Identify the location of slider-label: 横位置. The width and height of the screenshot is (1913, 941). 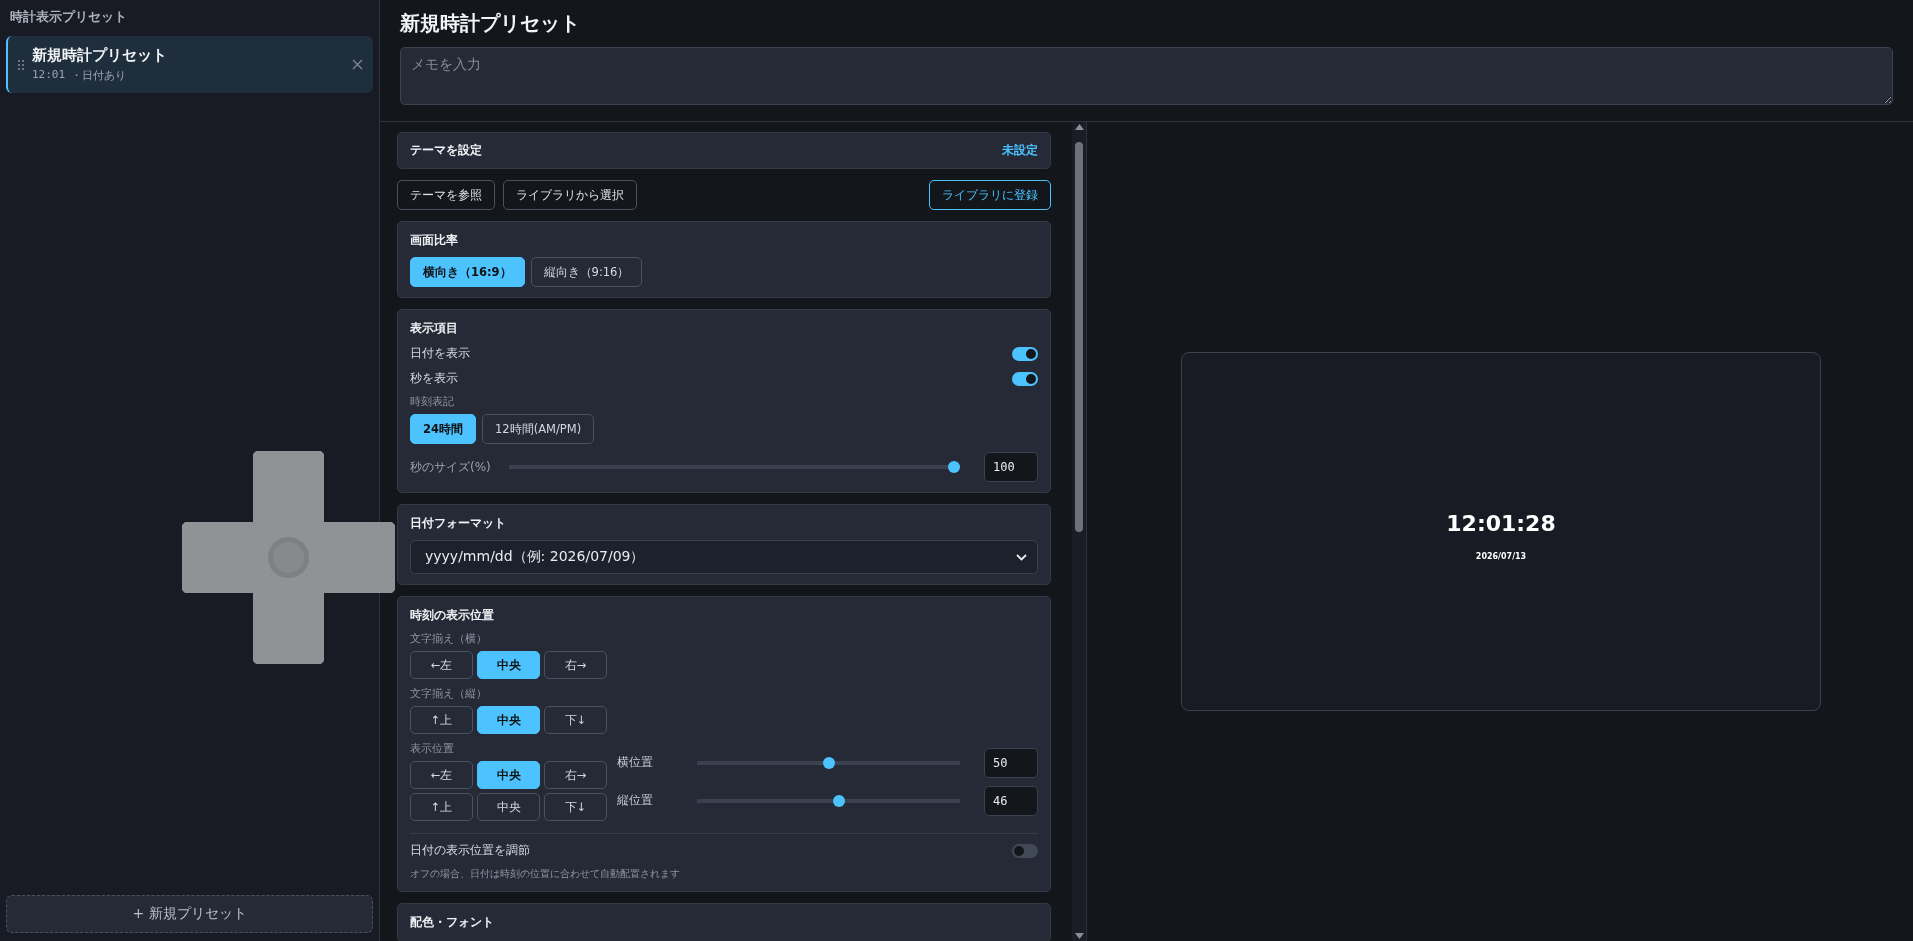
(635, 762).